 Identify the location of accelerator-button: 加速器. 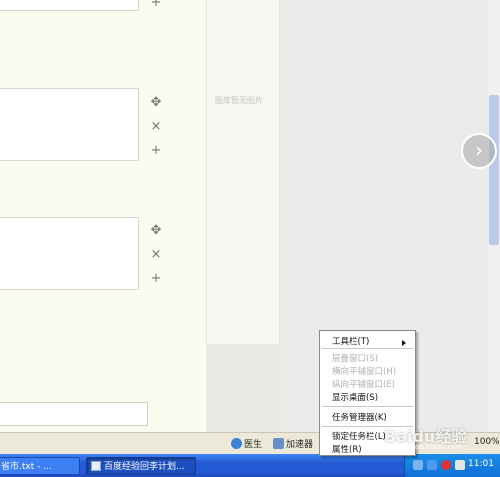
(293, 443).